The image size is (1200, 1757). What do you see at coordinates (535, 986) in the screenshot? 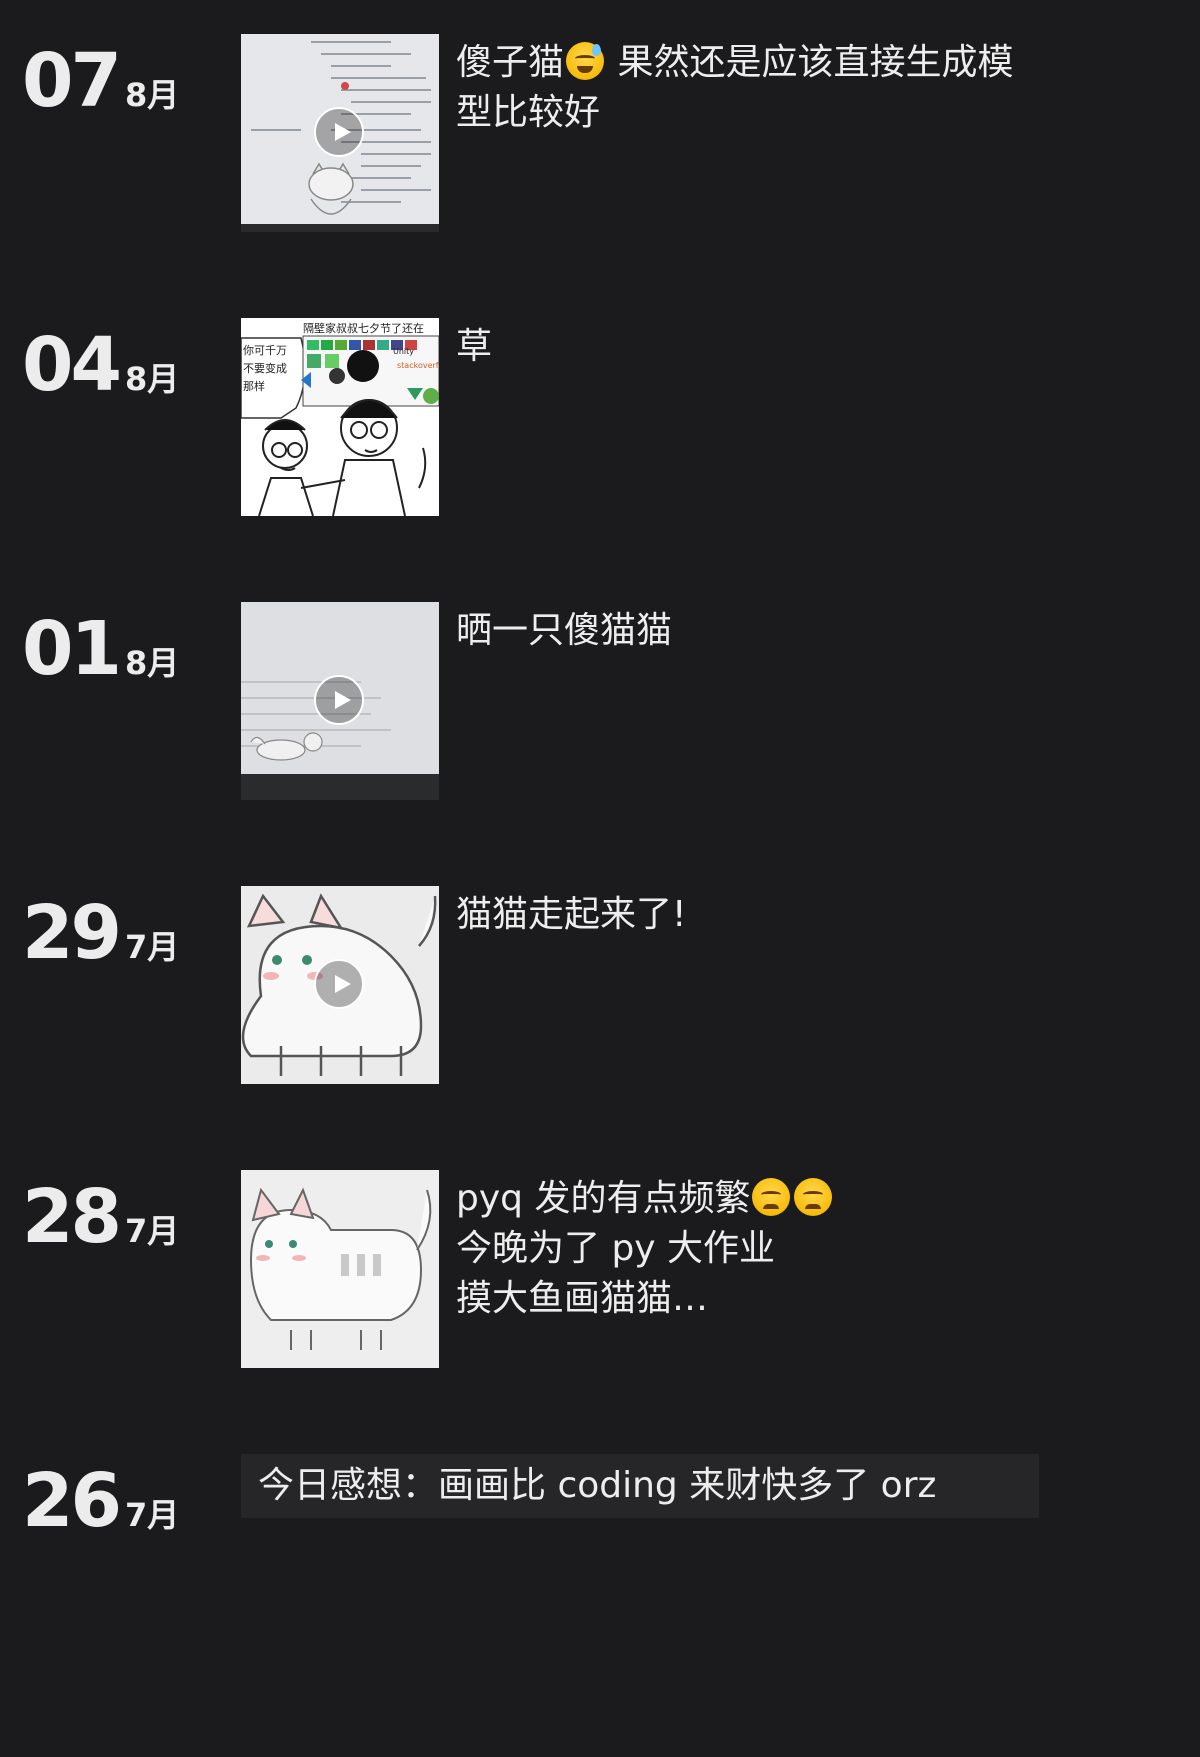
I see `moment-post: 29 7月 猫猫走起来了!` at bounding box center [535, 986].